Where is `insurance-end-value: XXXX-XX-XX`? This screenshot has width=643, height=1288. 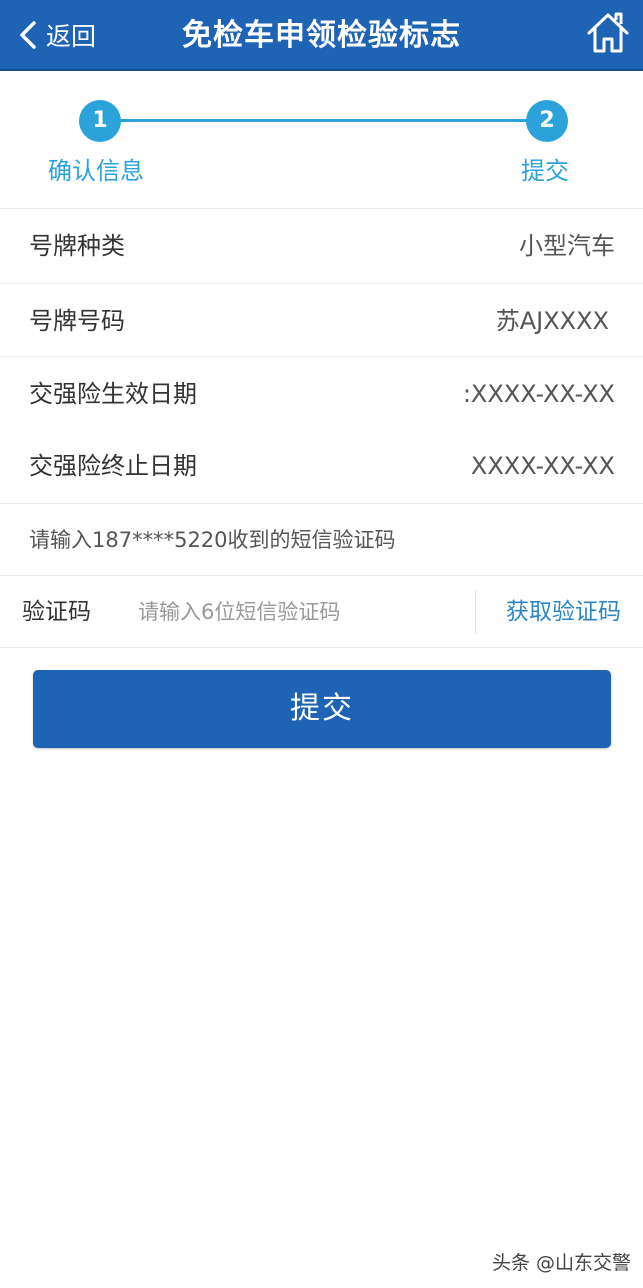
insurance-end-value: XXXX-XX-XX is located at coordinates (542, 466).